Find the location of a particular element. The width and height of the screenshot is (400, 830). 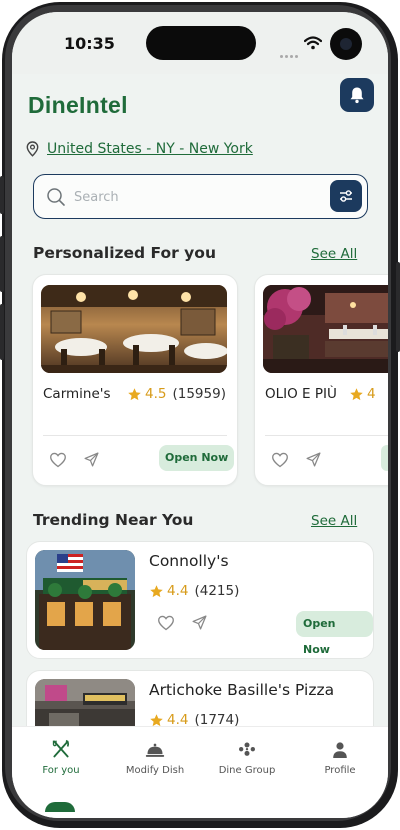

nav-label: For you is located at coordinates (61, 770).